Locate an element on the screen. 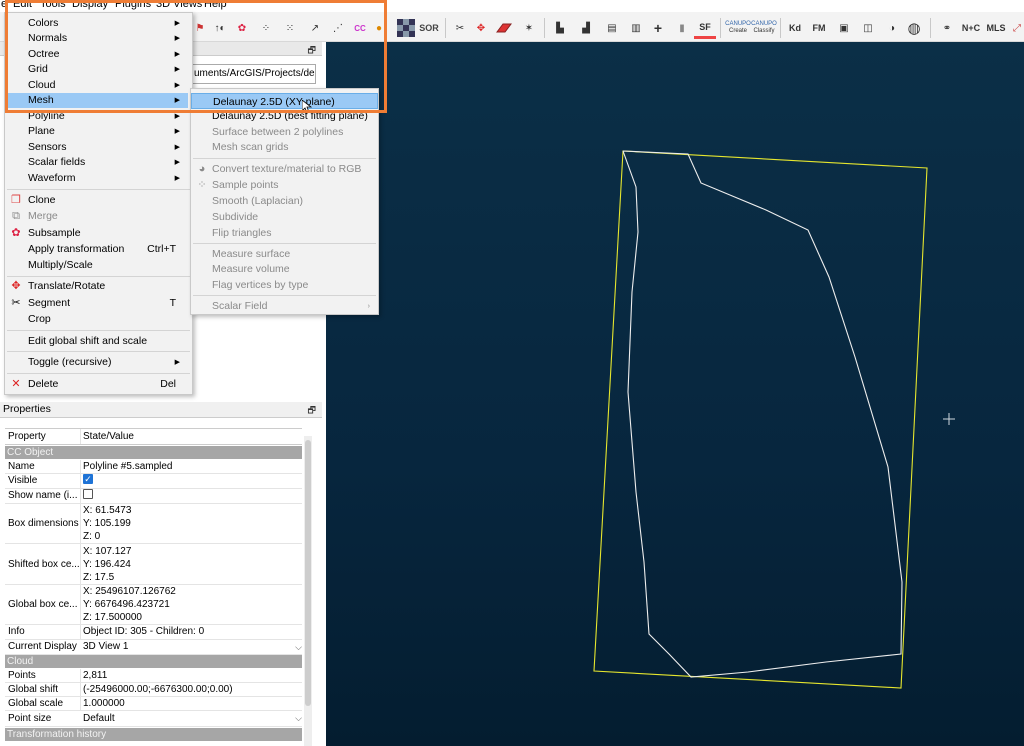  restore-properties-icon: 🗗 is located at coordinates (312, 410).